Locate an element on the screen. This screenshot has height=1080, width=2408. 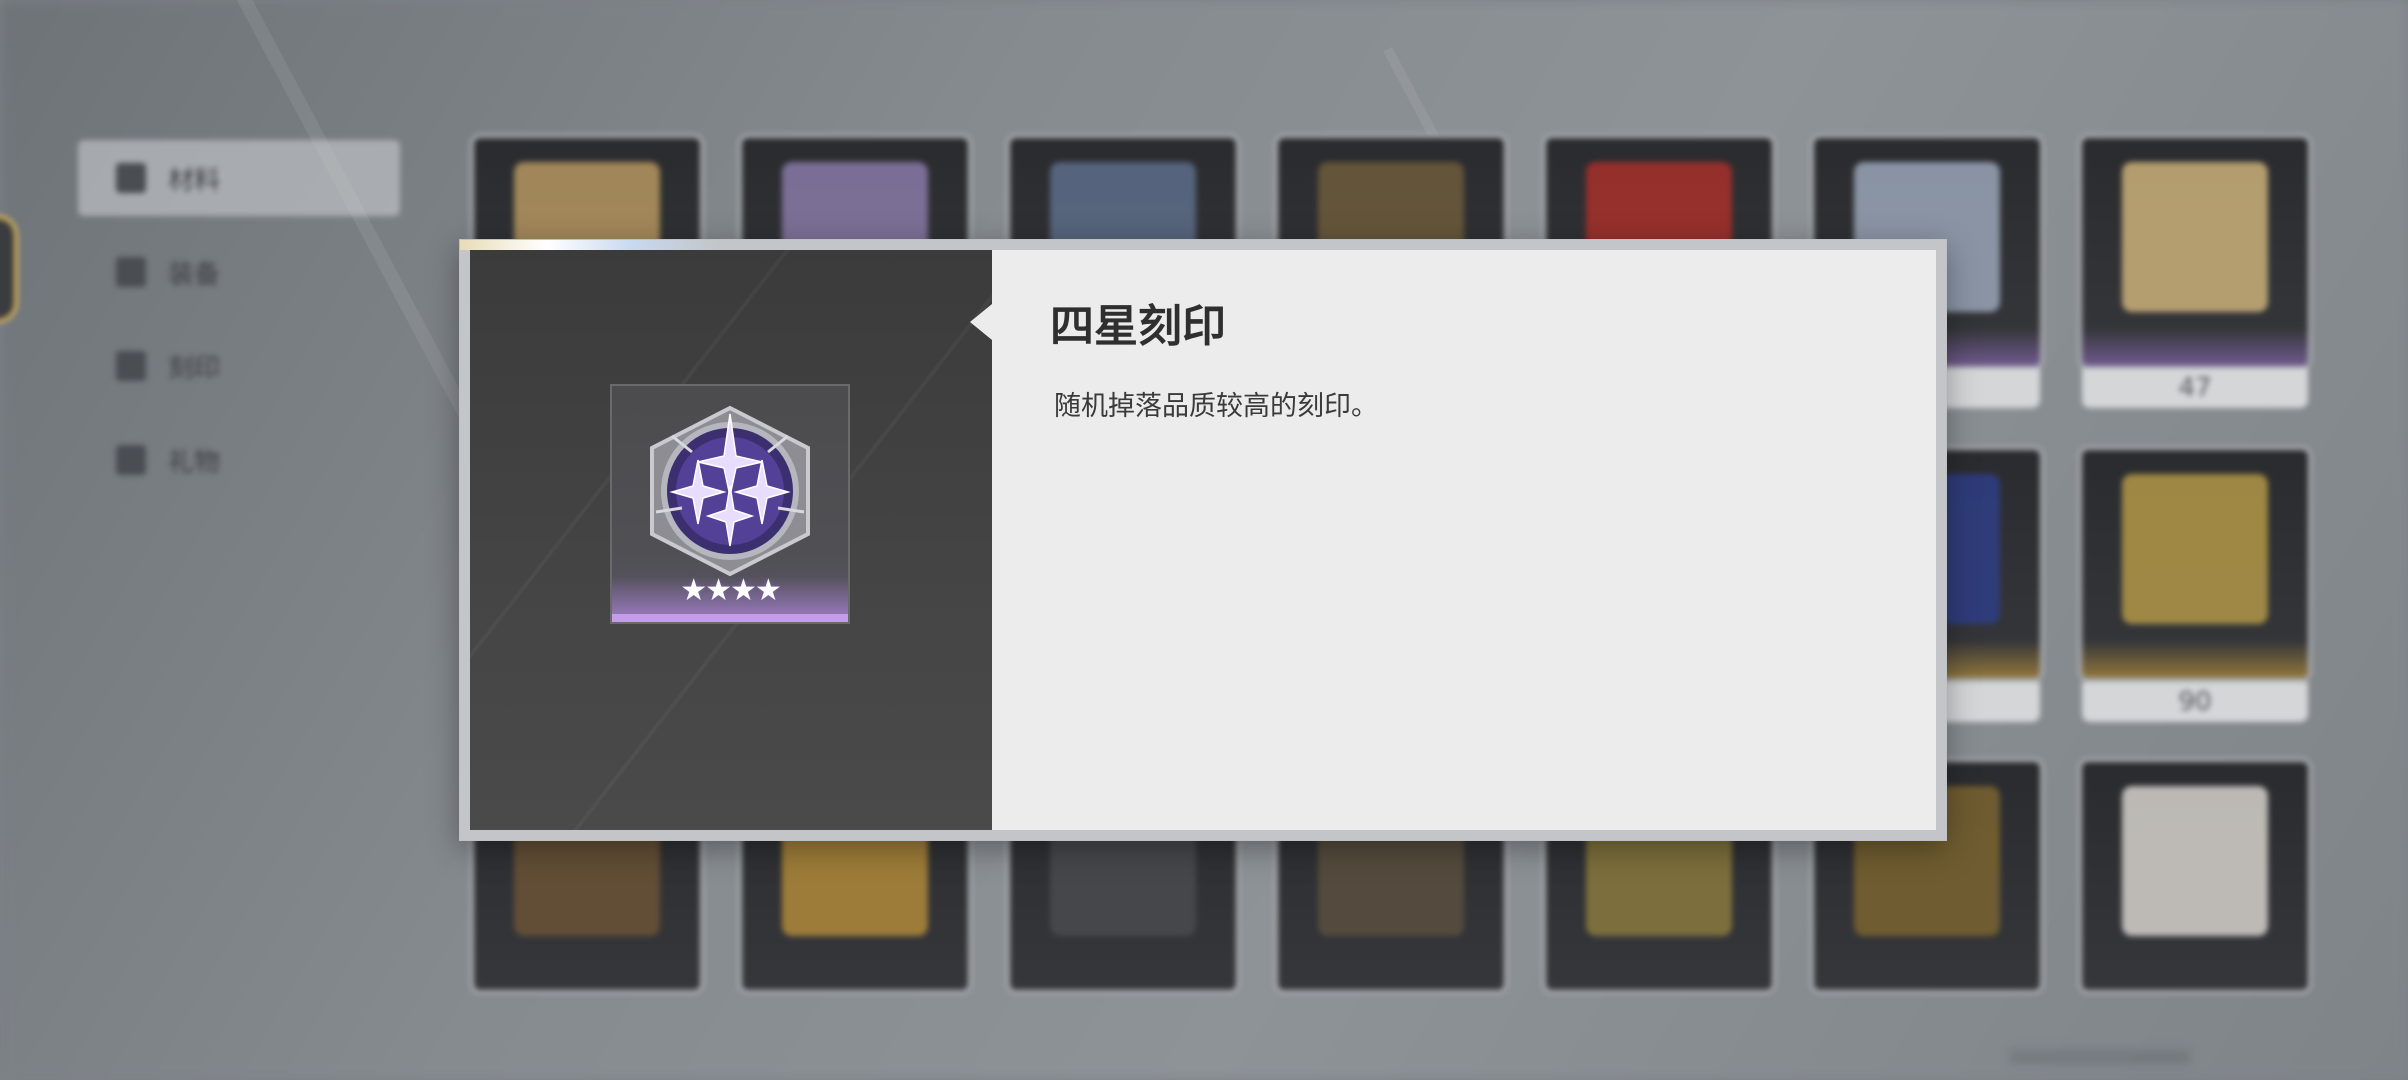
item-description: 随机掉落品质较高的刻印。 is located at coordinates (1216, 406).